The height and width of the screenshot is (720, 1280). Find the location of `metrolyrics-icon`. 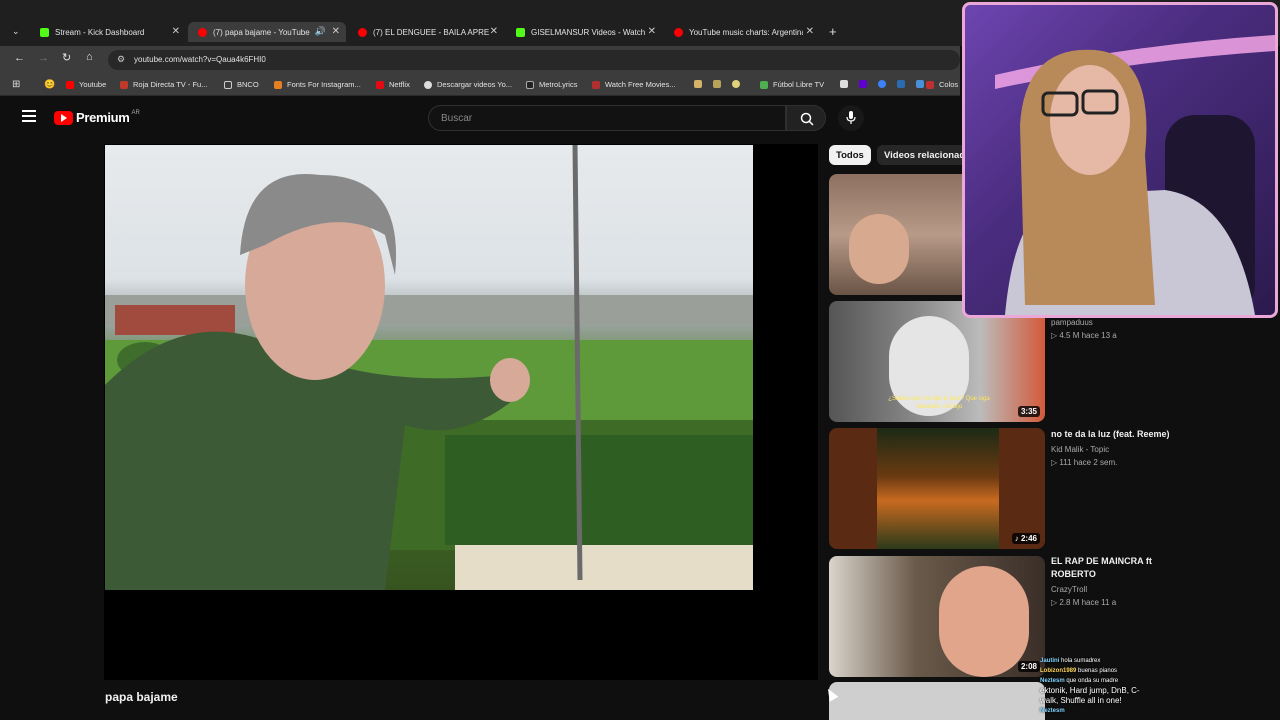

metrolyrics-icon is located at coordinates (530, 84).